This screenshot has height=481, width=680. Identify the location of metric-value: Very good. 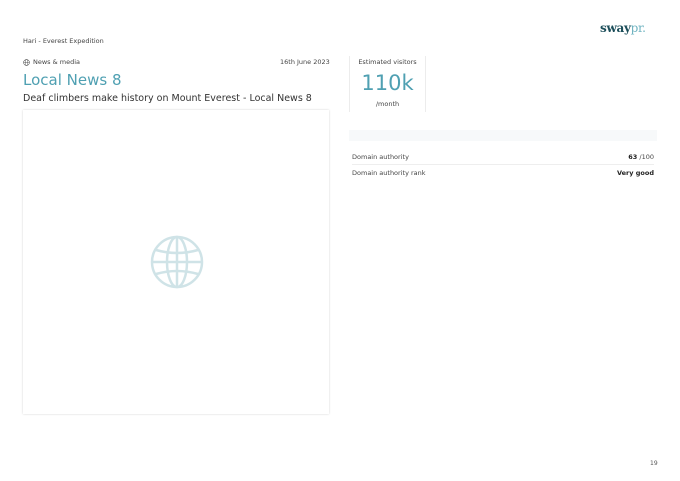
(635, 173).